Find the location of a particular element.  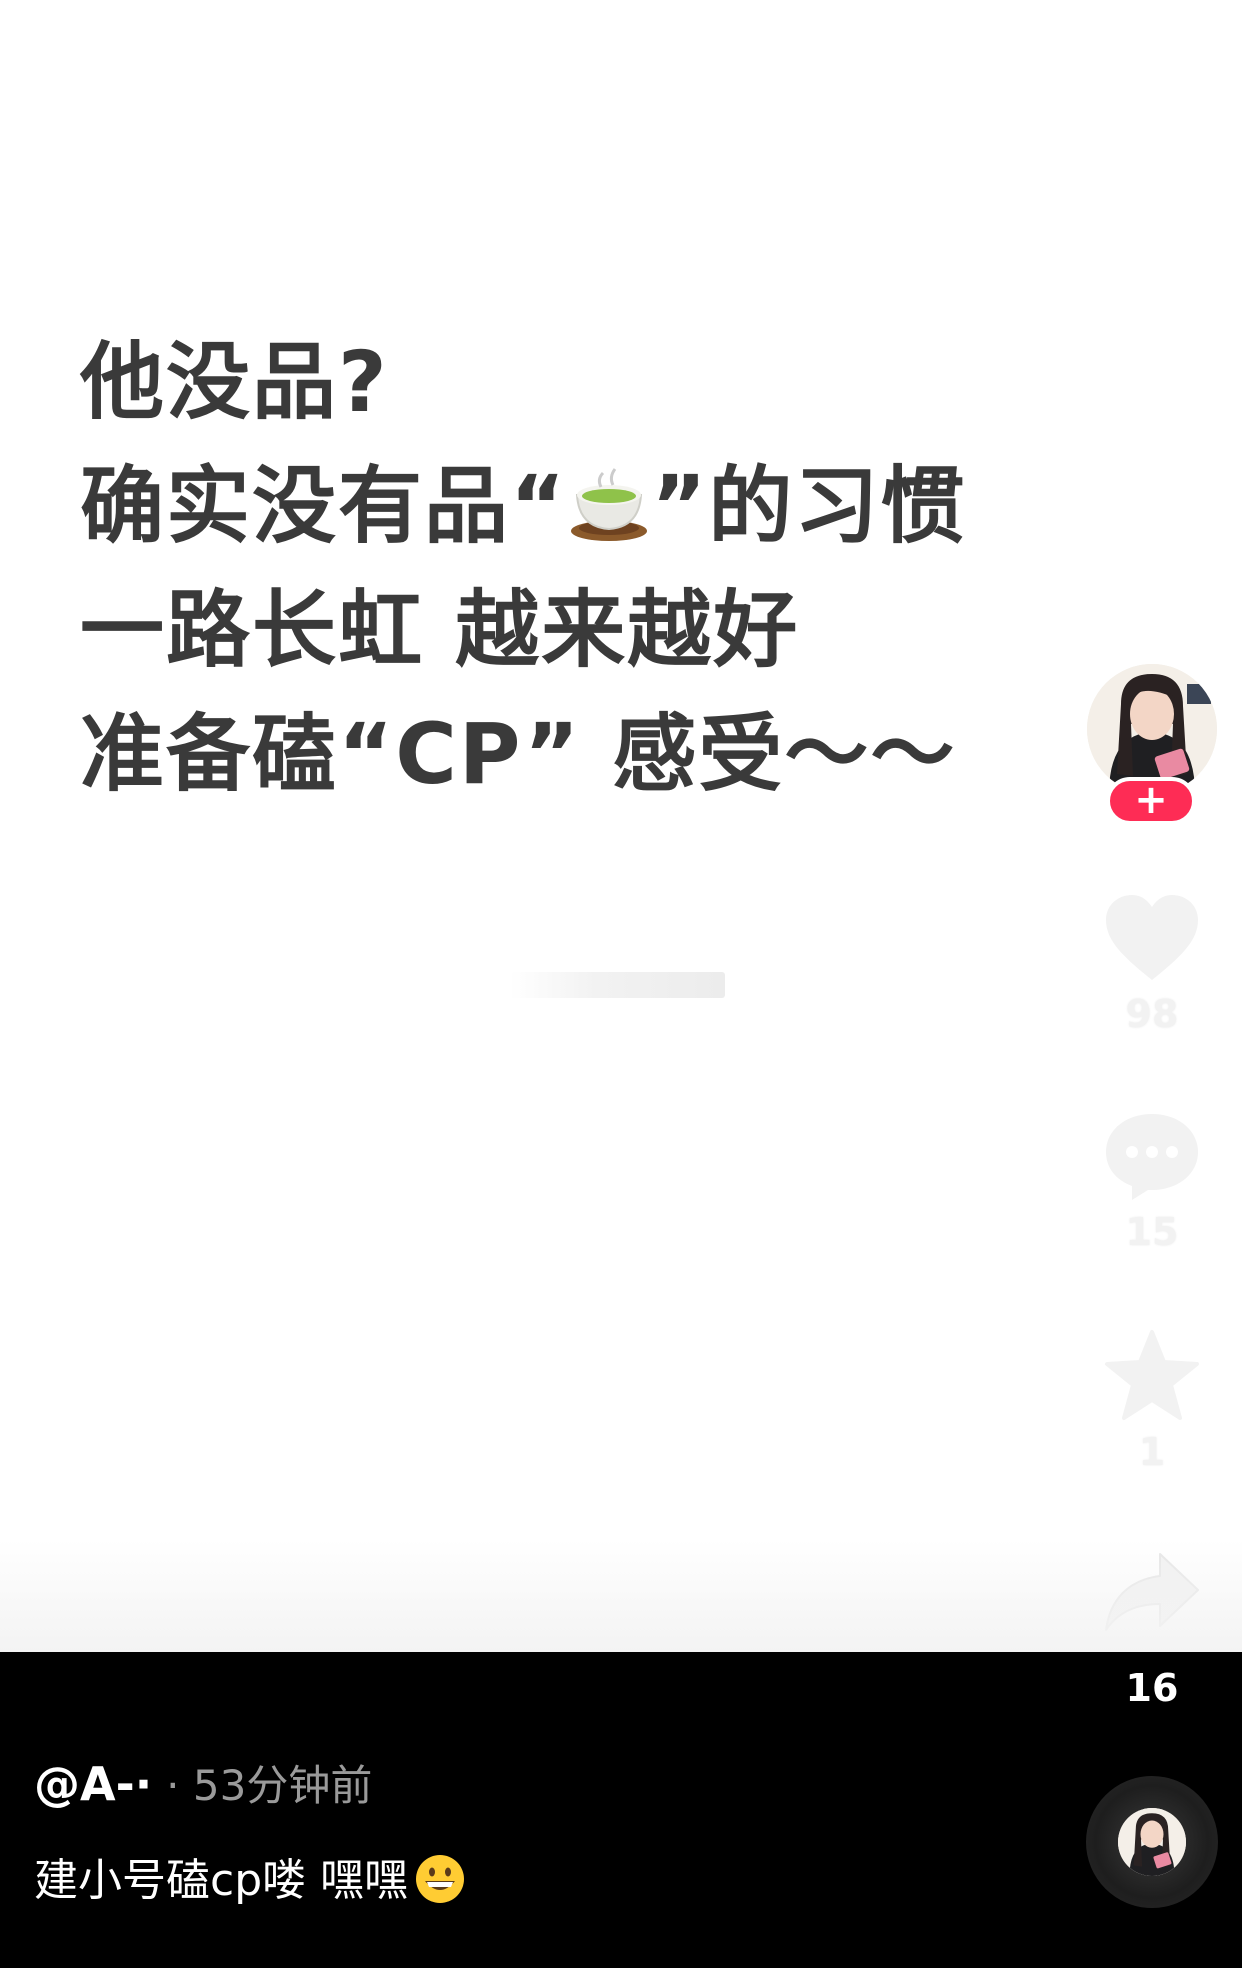

avatar-portrait-icon is located at coordinates (1152, 729).